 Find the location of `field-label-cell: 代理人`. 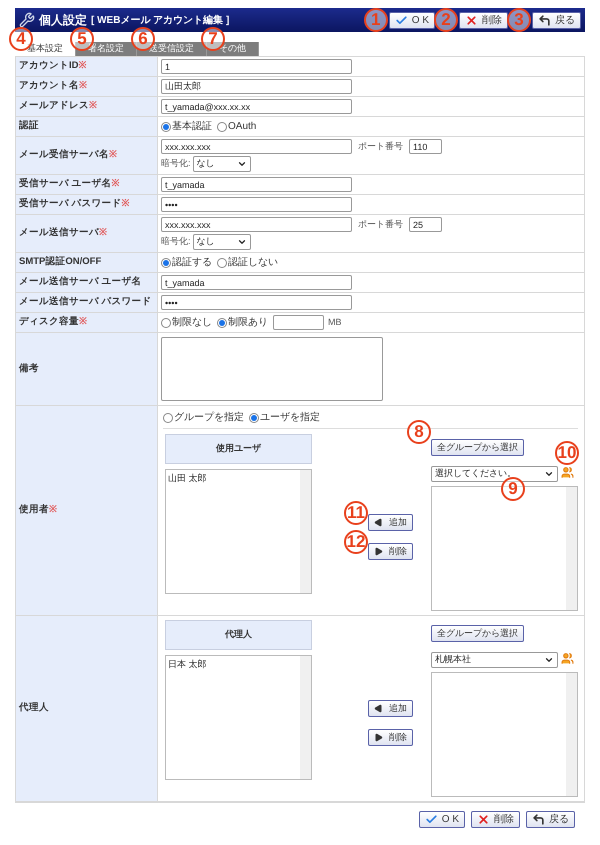

field-label-cell: 代理人 is located at coordinates (87, 708).